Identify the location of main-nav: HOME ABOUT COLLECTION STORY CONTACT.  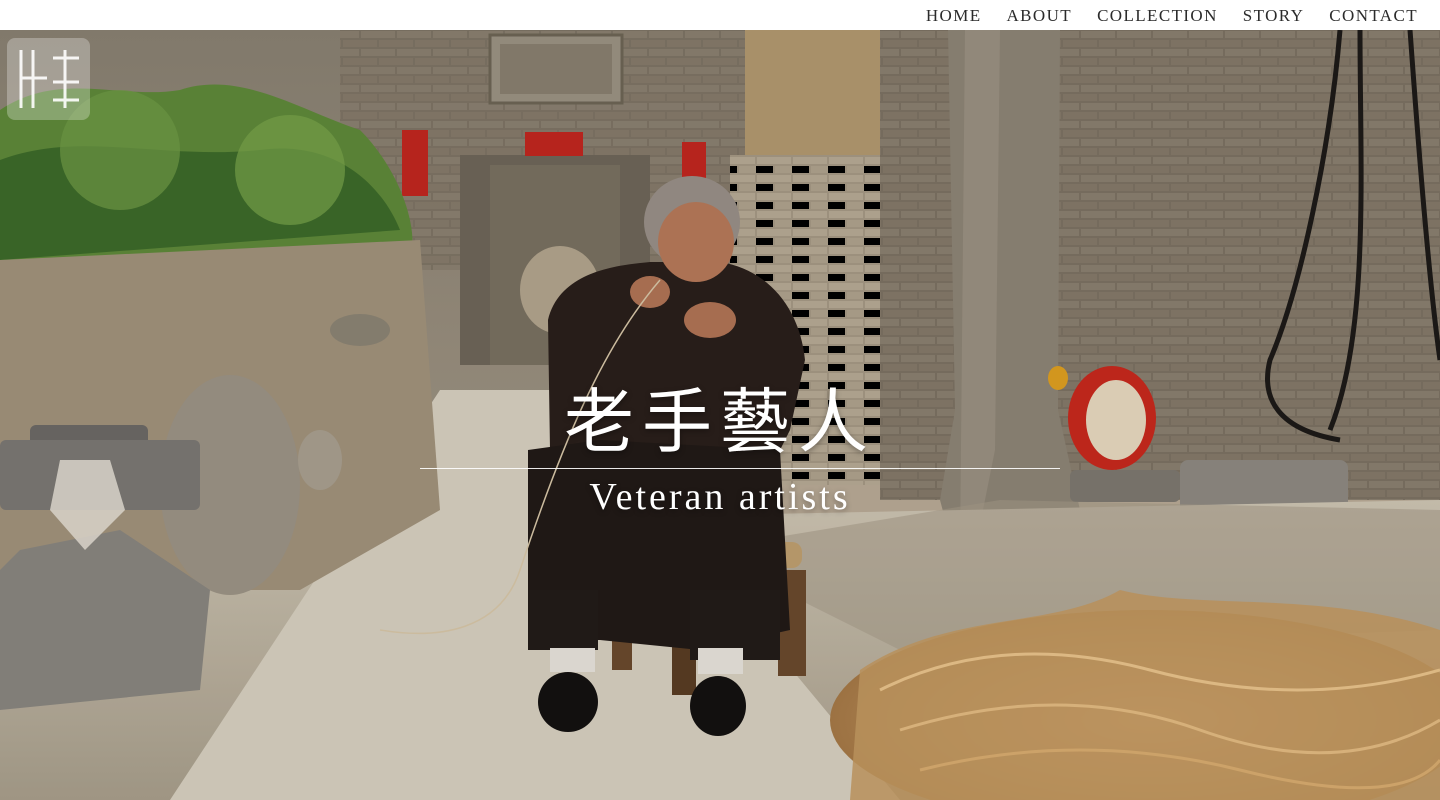
(1172, 15).